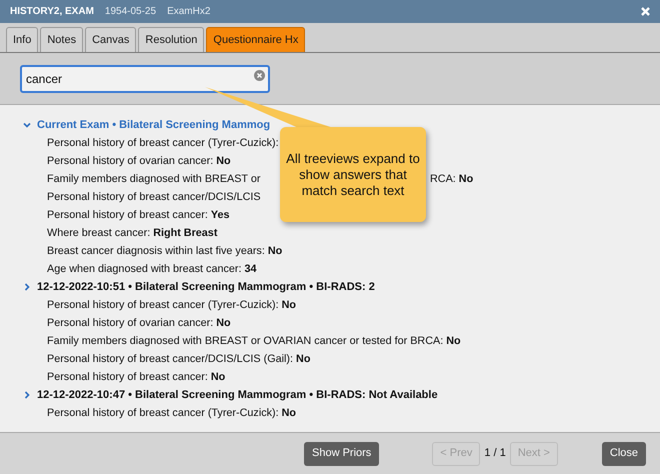 This screenshot has height=474, width=660. Describe the element at coordinates (250, 269) in the screenshot. I see `answer-text: 34` at that location.